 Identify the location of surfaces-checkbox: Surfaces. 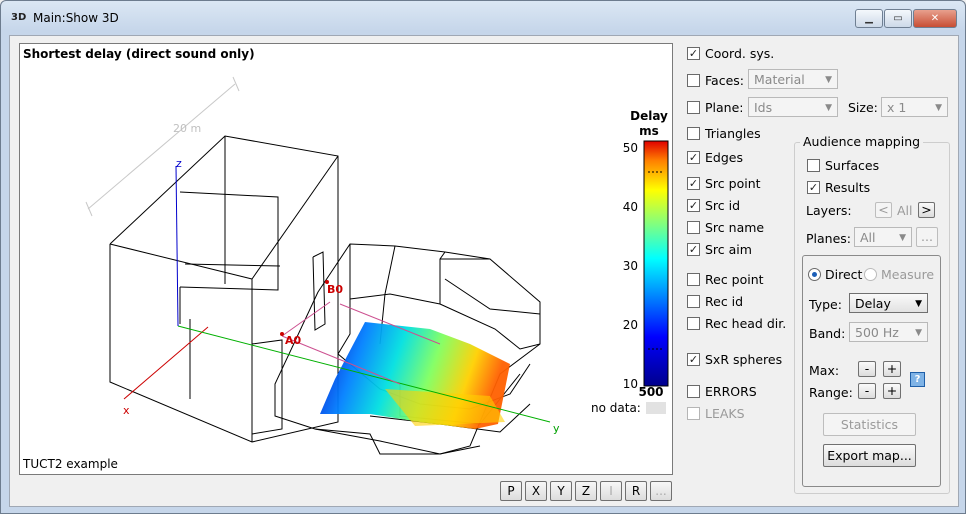
(843, 165).